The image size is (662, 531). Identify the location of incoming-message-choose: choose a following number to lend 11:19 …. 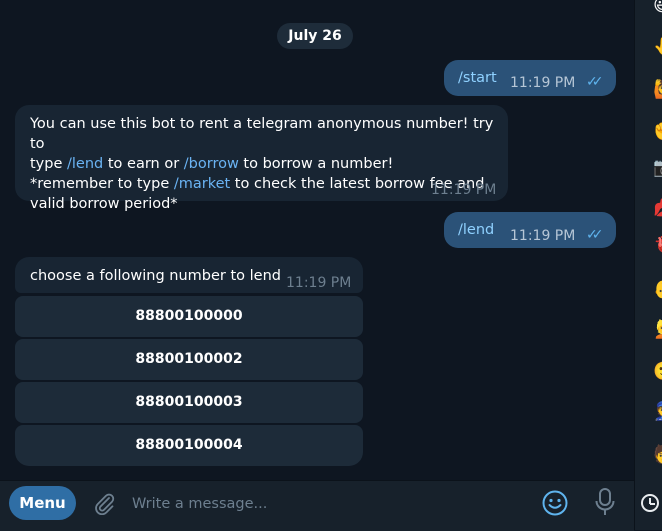
(189, 275).